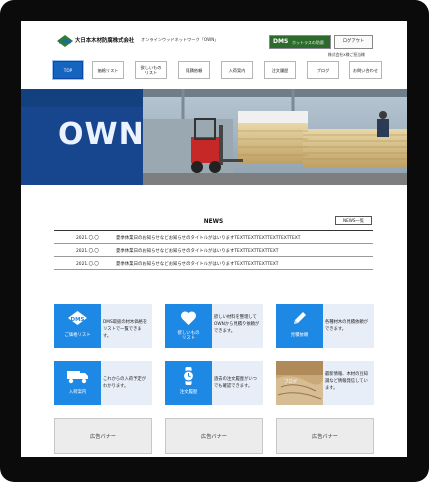 This screenshot has width=429, height=482. I want to click on nav-price-list: 価格リスト, so click(108, 70).